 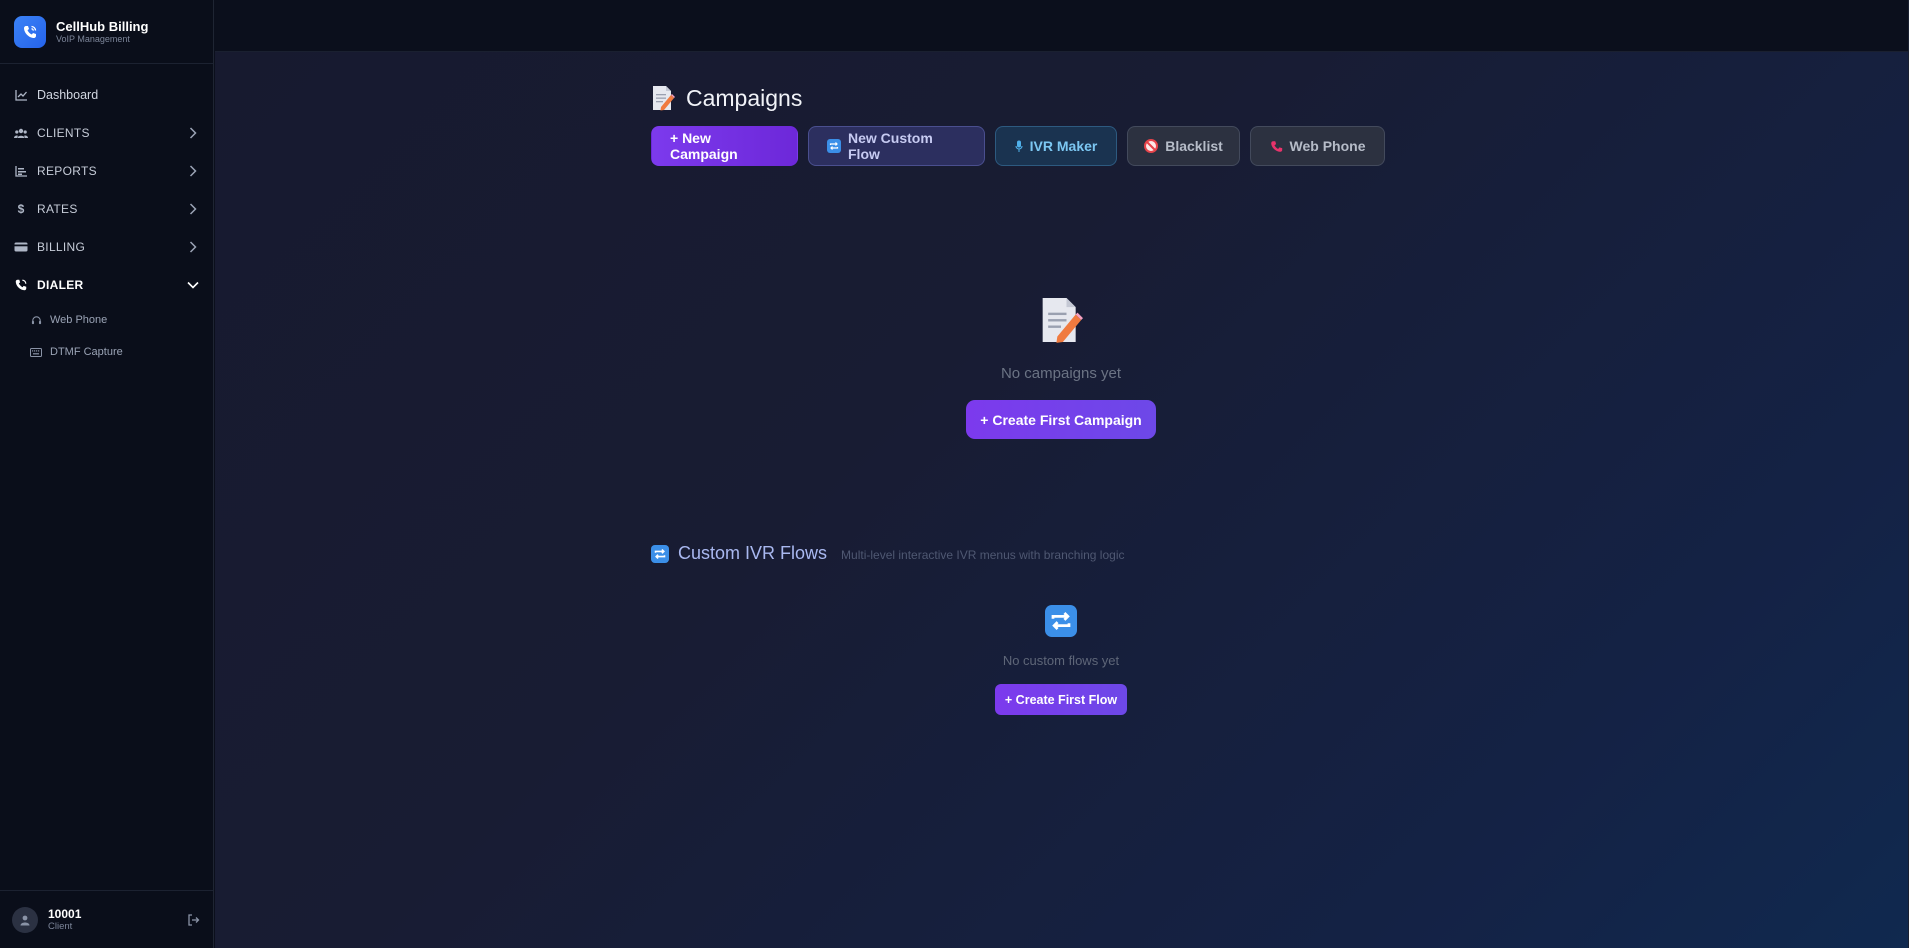 I want to click on sidebar-item-rates: $ RATES, so click(x=106, y=209).